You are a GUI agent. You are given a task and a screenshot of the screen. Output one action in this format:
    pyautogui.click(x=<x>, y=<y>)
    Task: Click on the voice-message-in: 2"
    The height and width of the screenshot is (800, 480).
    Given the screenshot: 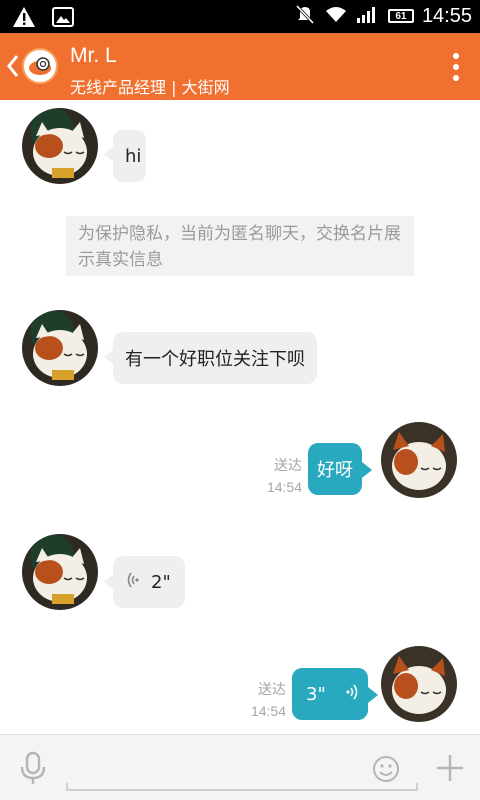 What is the action you would take?
    pyautogui.click(x=149, y=582)
    